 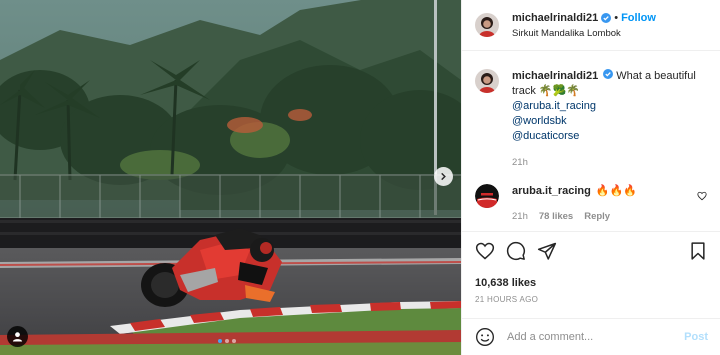 I want to click on comment-meta: 21h 78 likes Reply, so click(x=607, y=216).